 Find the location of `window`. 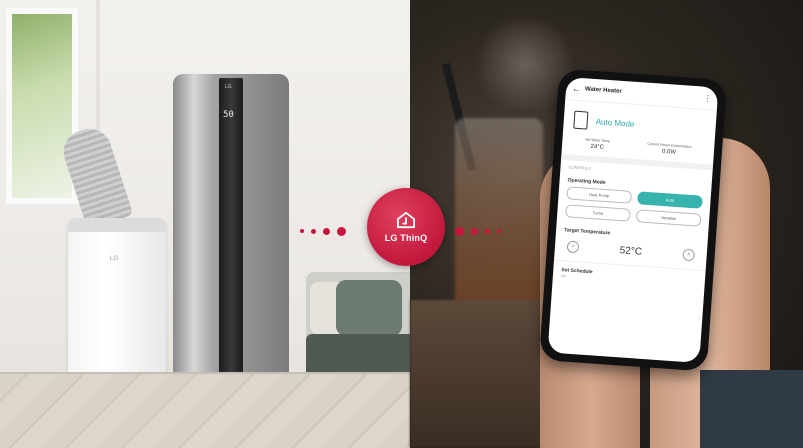

window is located at coordinates (42, 106).